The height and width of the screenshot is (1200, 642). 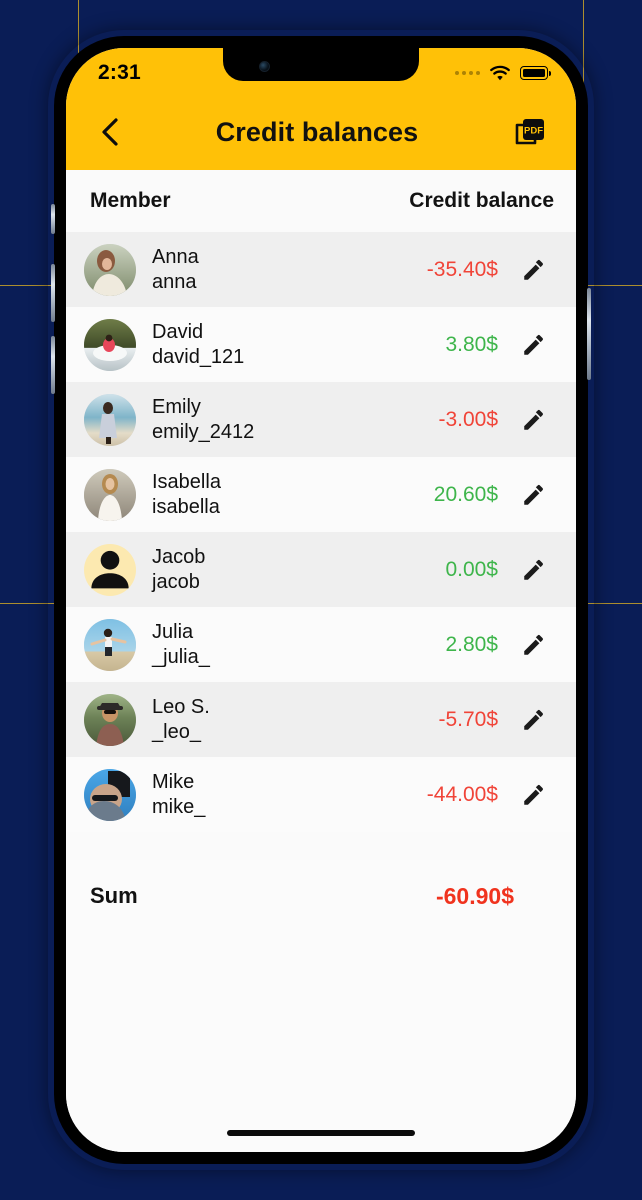 What do you see at coordinates (589, 334) in the screenshot?
I see `power-button` at bounding box center [589, 334].